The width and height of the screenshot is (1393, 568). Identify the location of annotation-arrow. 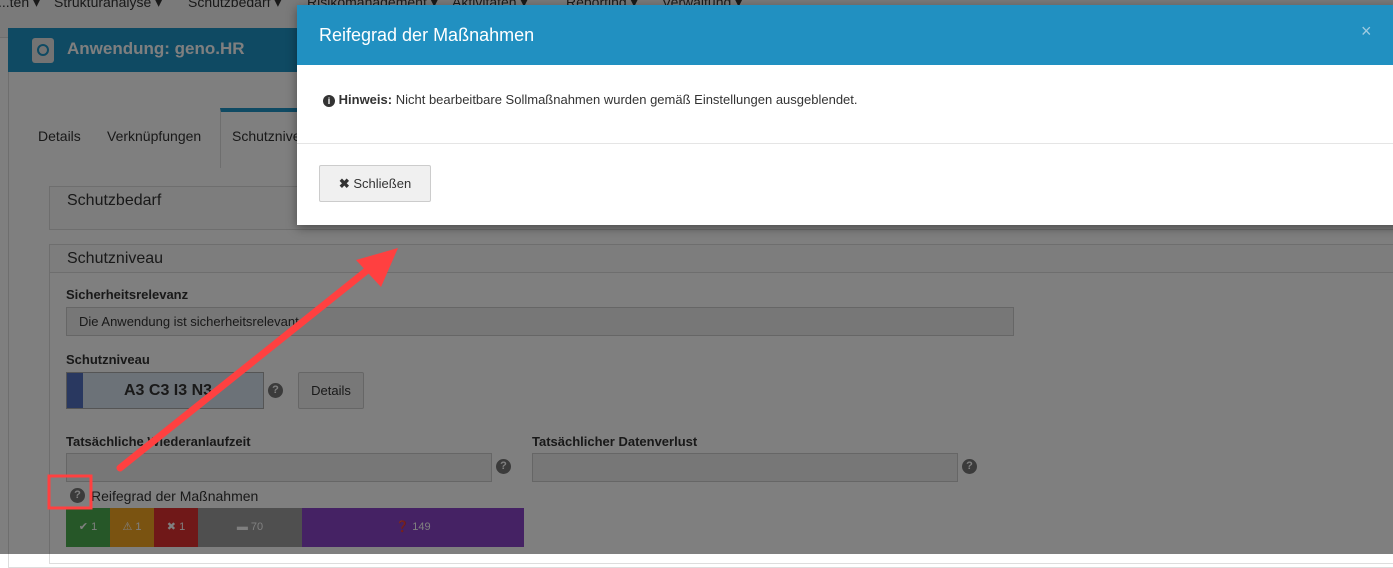
(222, 379).